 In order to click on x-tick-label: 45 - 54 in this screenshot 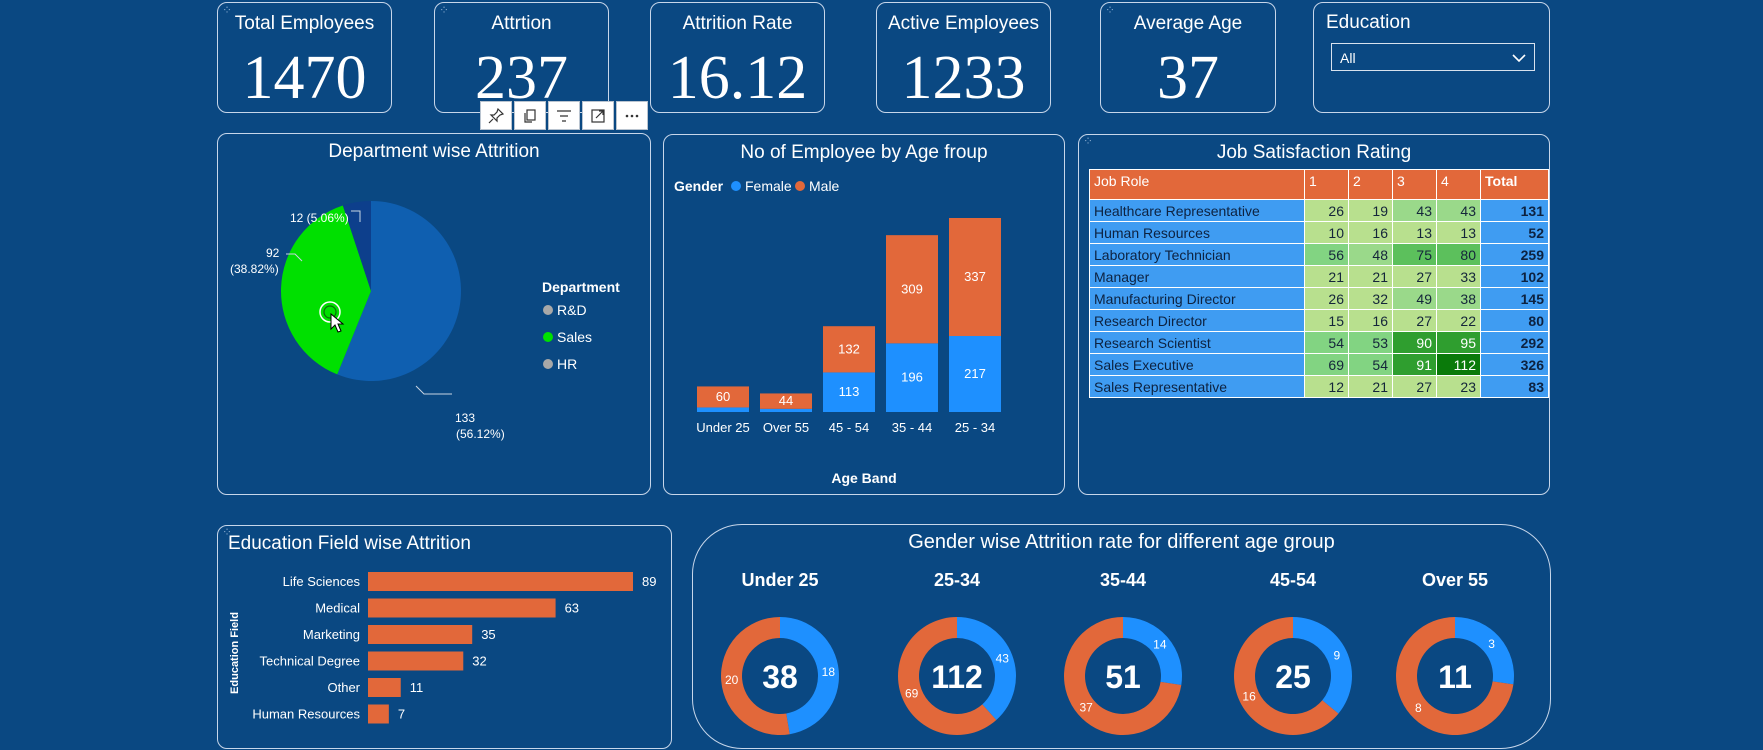, I will do `click(849, 427)`.